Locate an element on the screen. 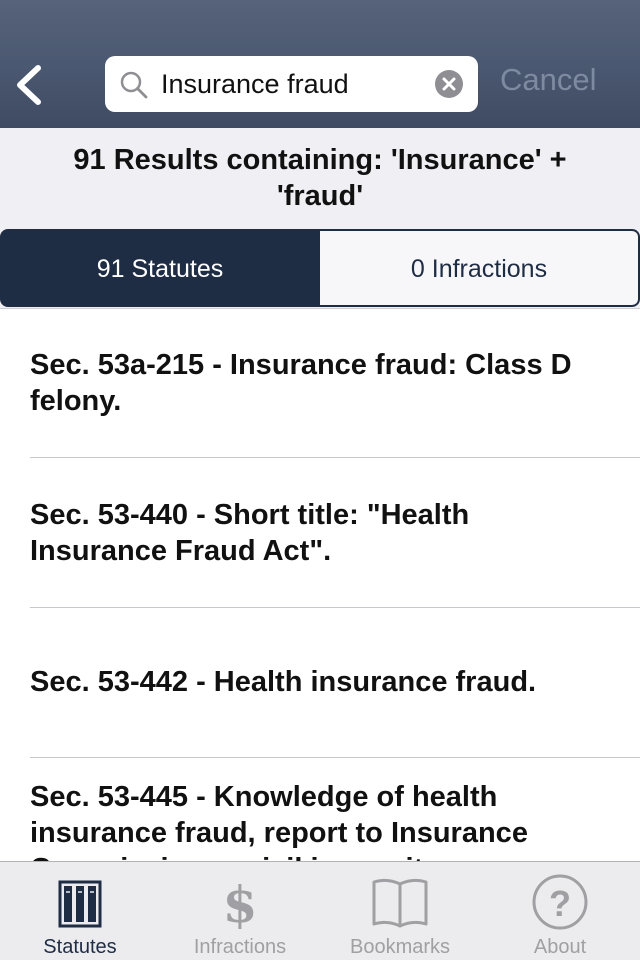 The height and width of the screenshot is (960, 640). tab-statutes: Statutes is located at coordinates (80, 911).